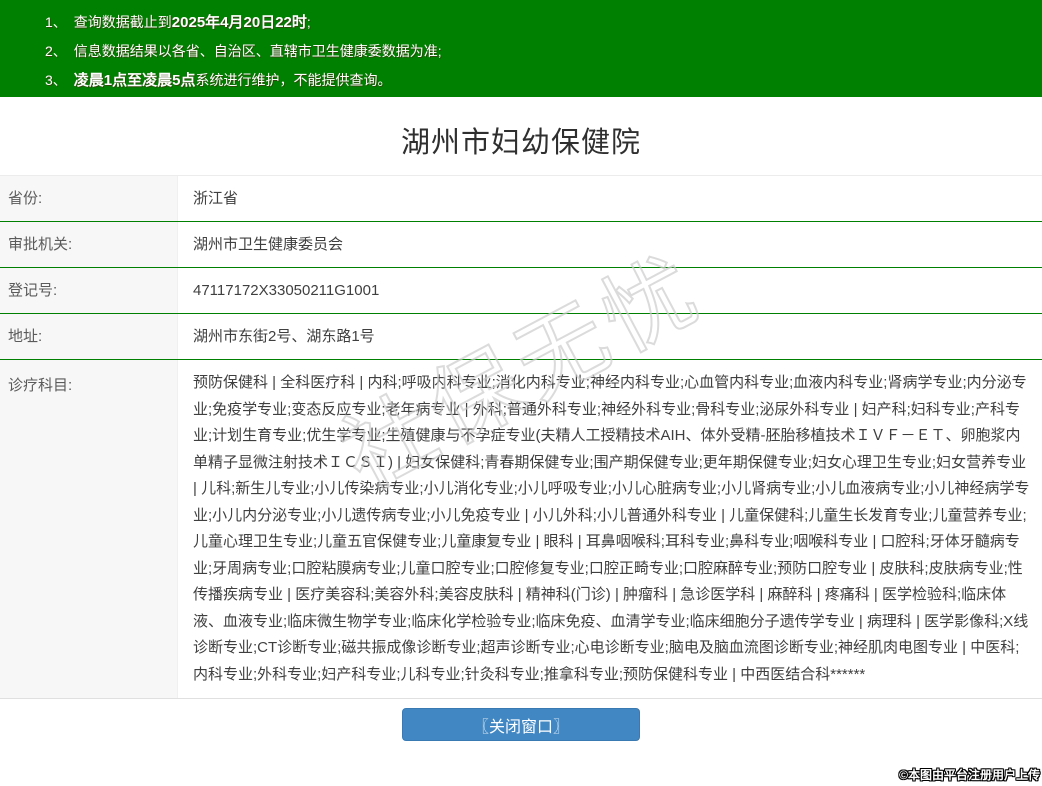 The height and width of the screenshot is (786, 1042). What do you see at coordinates (308, 22) in the screenshot?
I see `notice-text: ;` at bounding box center [308, 22].